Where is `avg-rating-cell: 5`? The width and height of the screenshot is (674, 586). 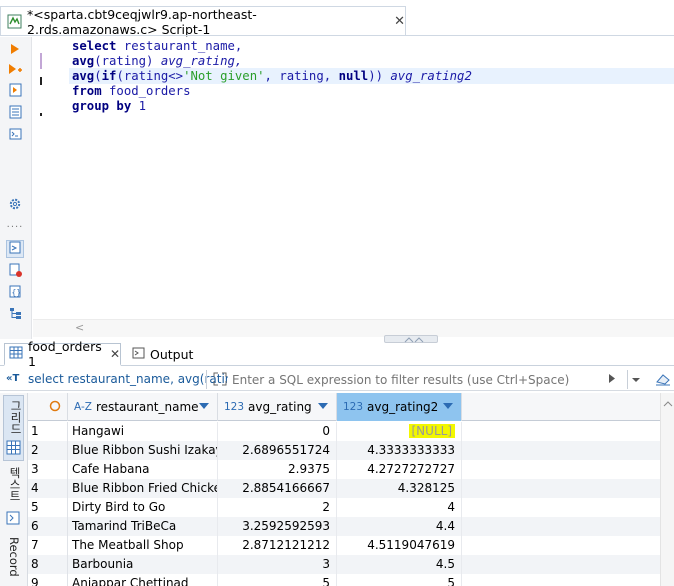 avg-rating-cell: 5 is located at coordinates (277, 580).